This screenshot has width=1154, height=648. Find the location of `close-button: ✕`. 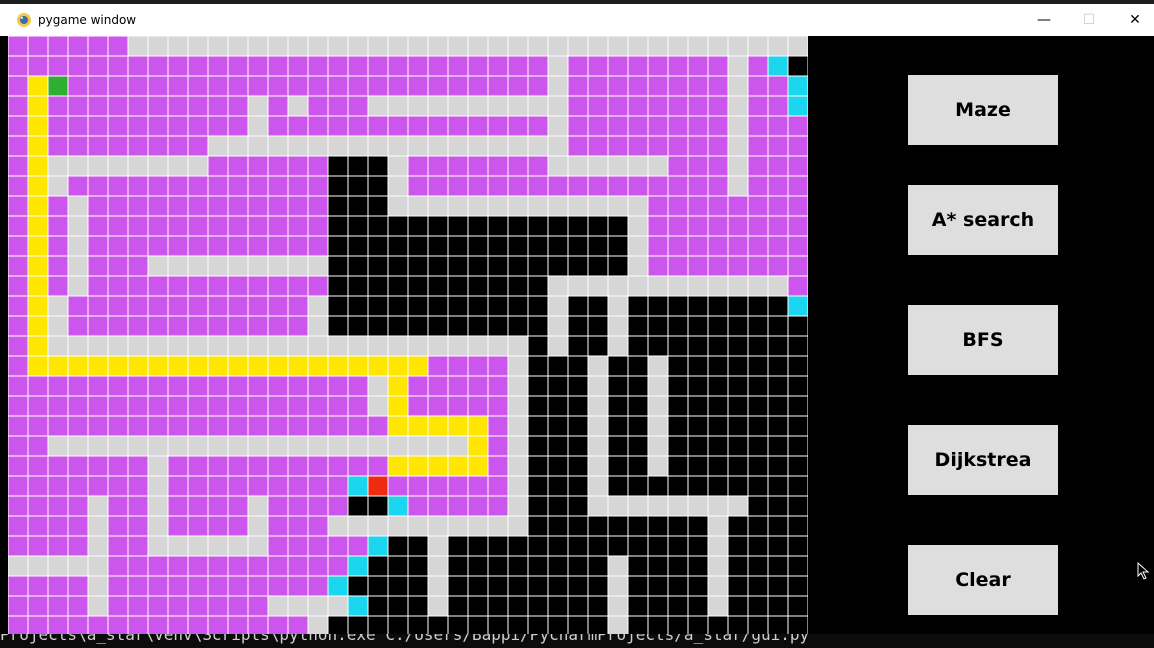

close-button: ✕ is located at coordinates (1133, 20).